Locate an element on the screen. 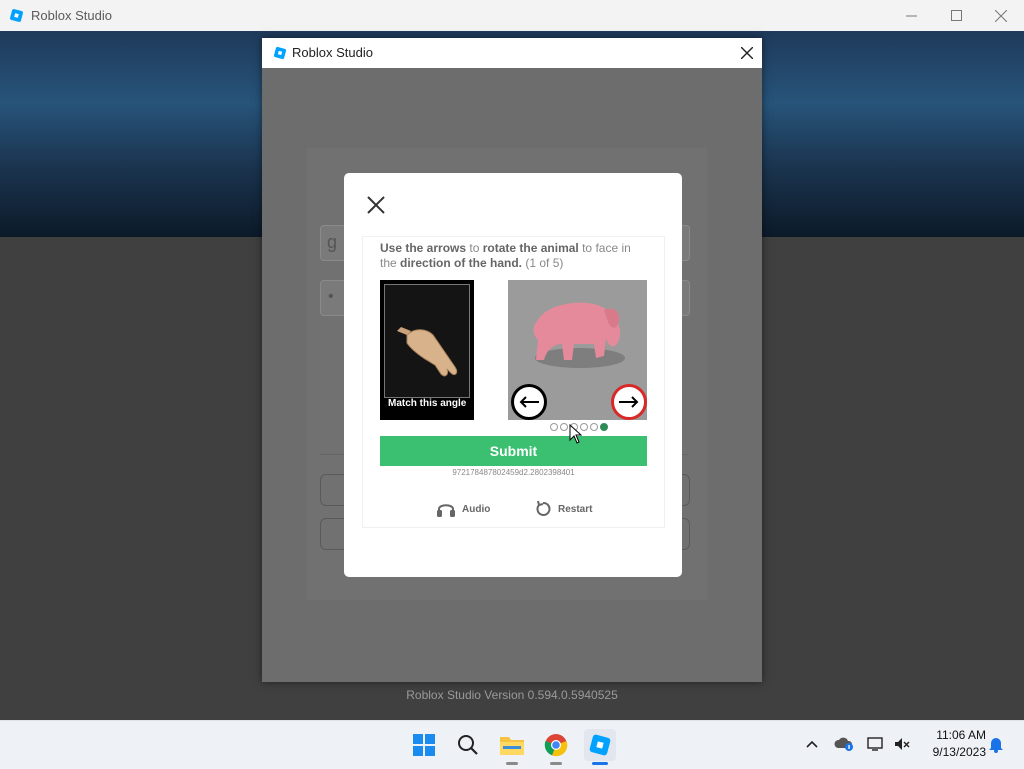 The image size is (1024, 769). restart-label: Restart is located at coordinates (575, 509).